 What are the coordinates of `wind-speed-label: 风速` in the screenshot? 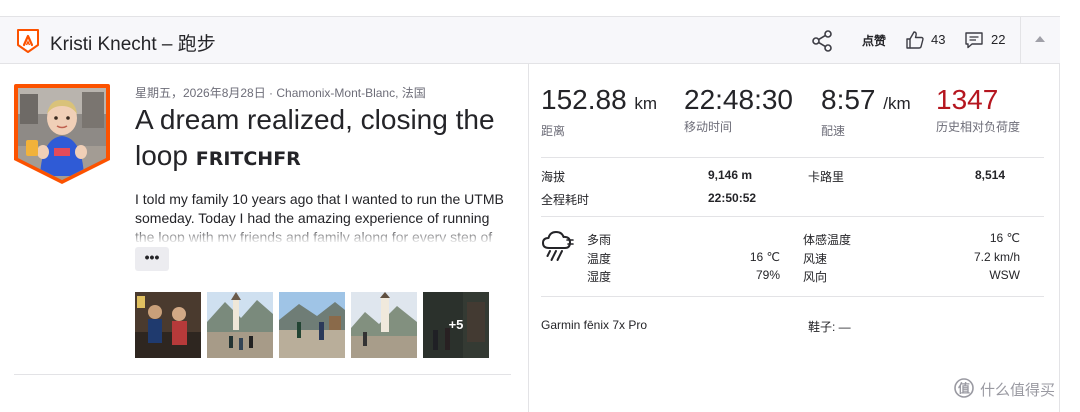 It's located at (815, 259).